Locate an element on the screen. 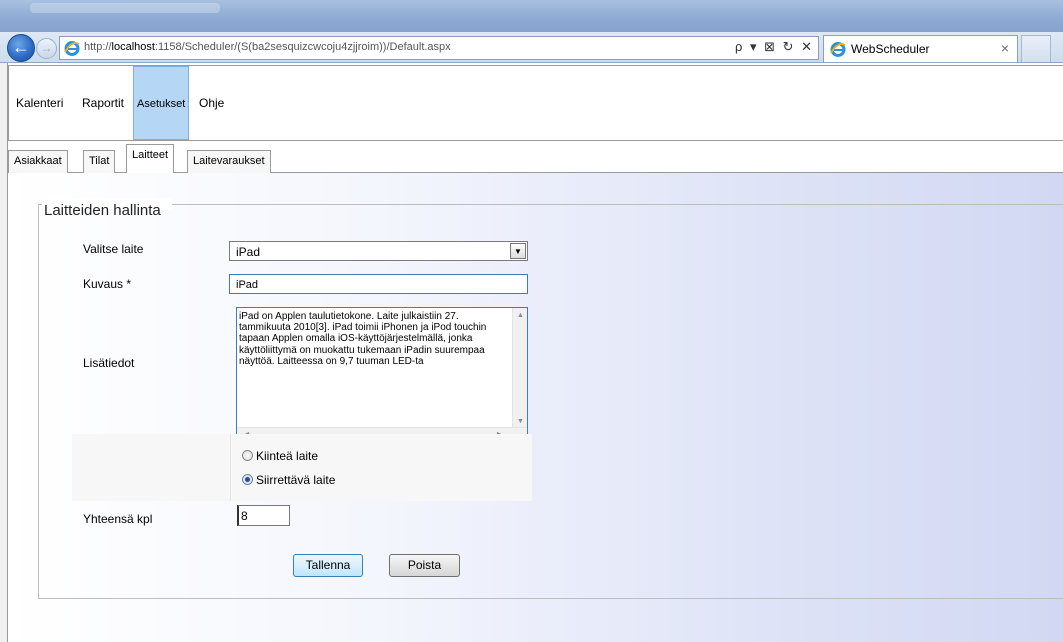 This screenshot has width=1063, height=642. main-menu: Kalenteri Raportit Asetukset Ohje is located at coordinates (535, 103).